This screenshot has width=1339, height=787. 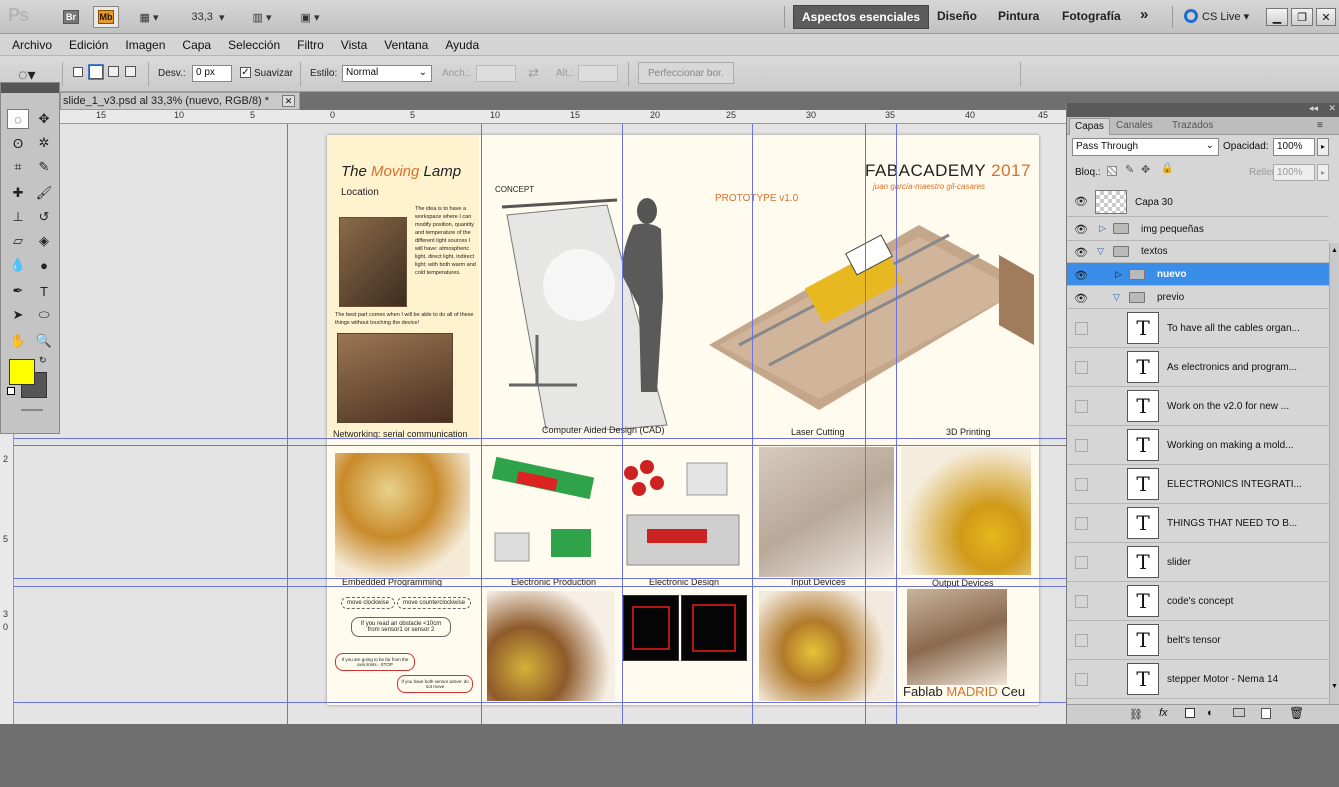 What do you see at coordinates (1320, 126) in the screenshot?
I see `panel-menu-icon: ≡` at bounding box center [1320, 126].